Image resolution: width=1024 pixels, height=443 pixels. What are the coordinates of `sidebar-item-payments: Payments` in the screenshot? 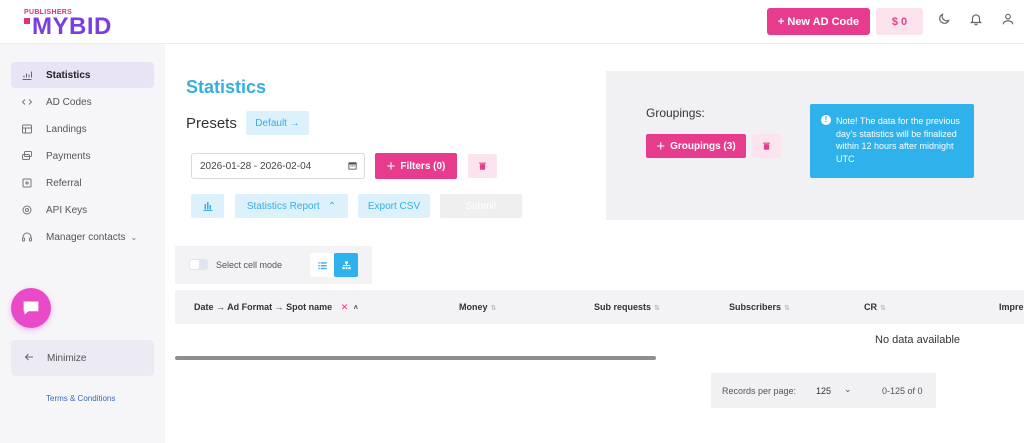 It's located at (82, 156).